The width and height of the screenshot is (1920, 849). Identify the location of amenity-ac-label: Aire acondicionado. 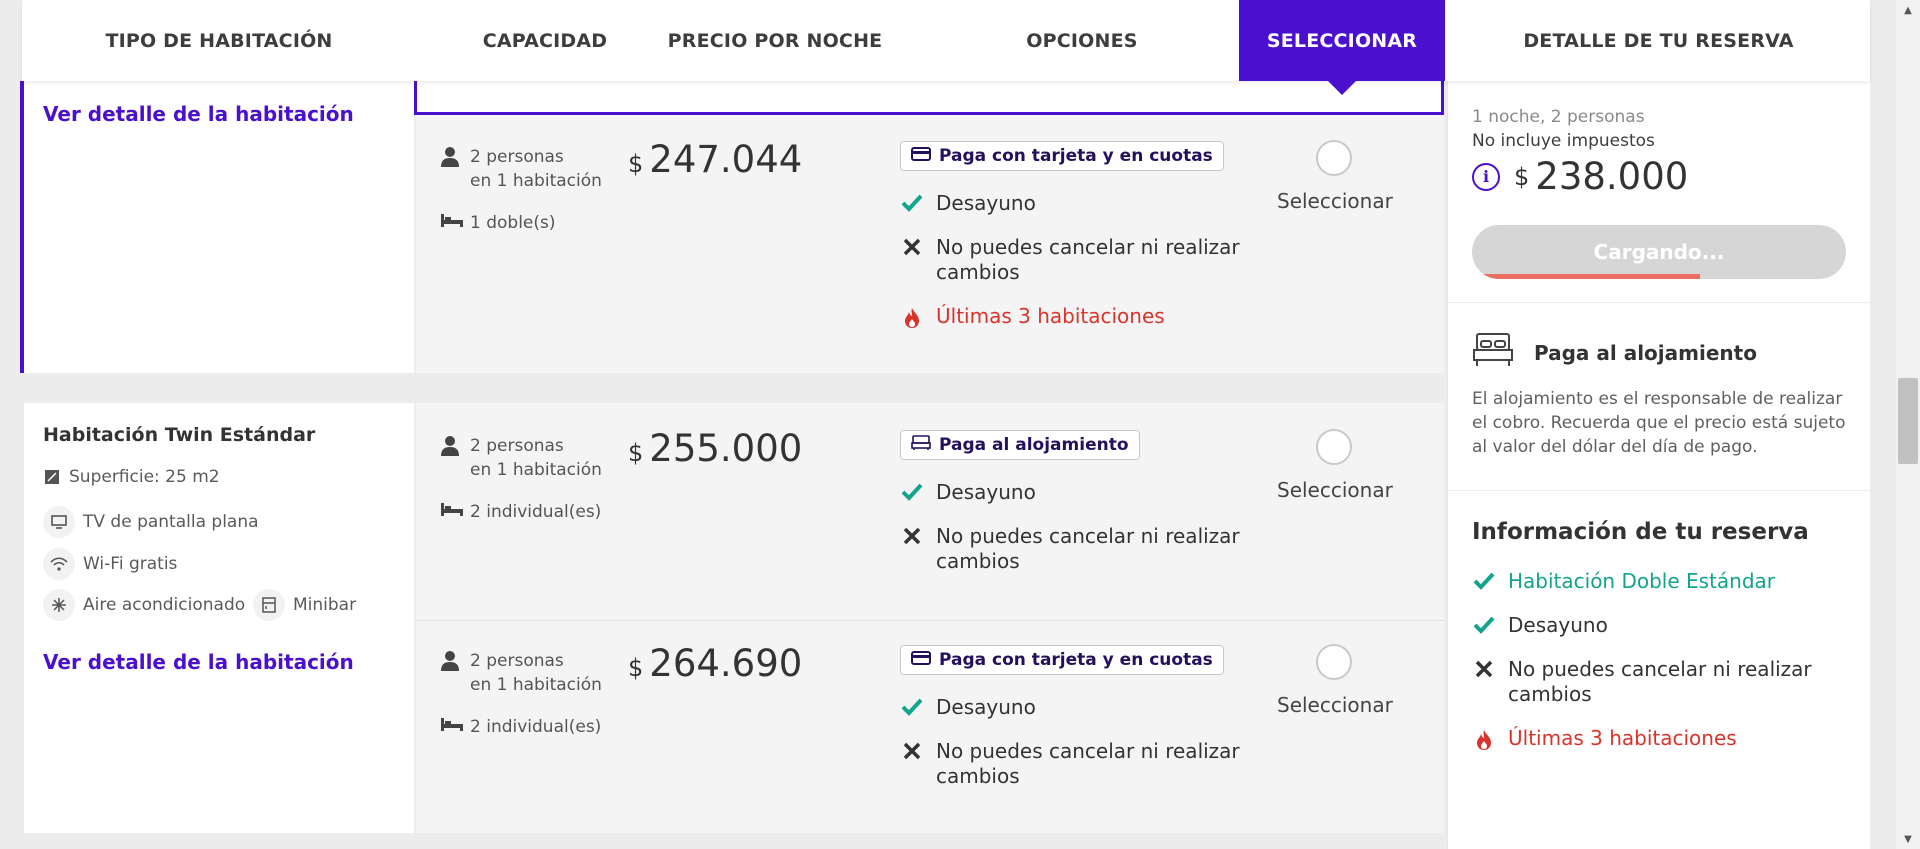
(164, 605).